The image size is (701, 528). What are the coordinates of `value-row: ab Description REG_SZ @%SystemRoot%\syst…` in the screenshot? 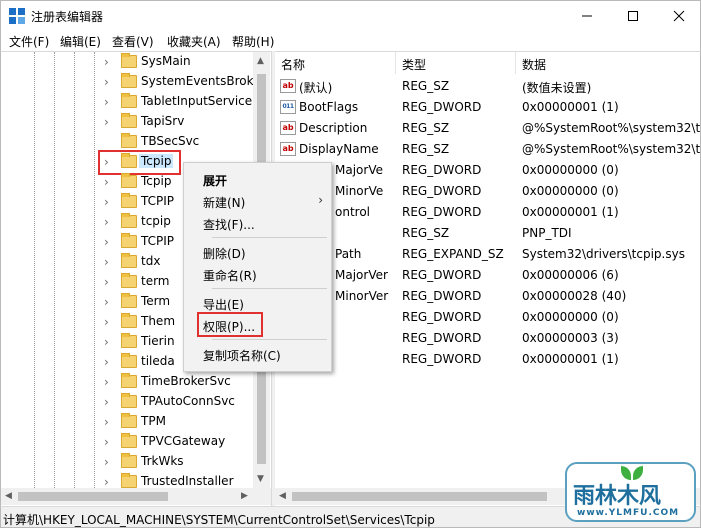 It's located at (487, 128).